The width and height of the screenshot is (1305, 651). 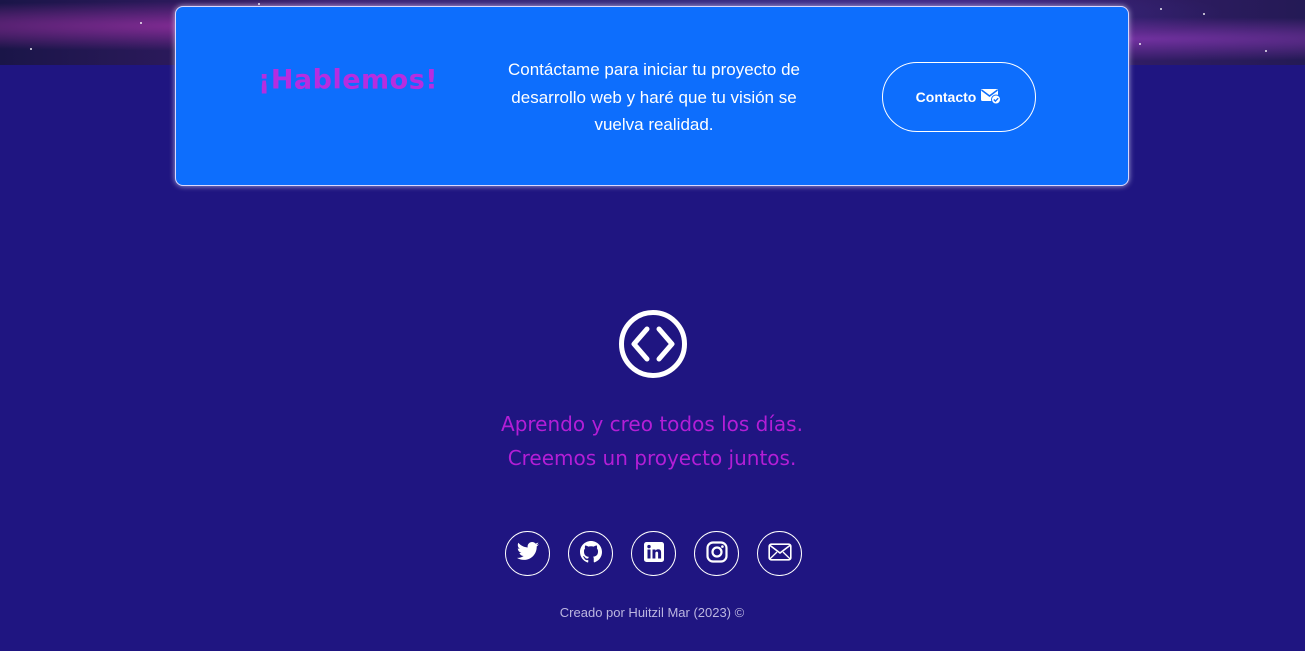 I want to click on tagline-line-2: Creemos un proyecto juntos., so click(x=652, y=458).